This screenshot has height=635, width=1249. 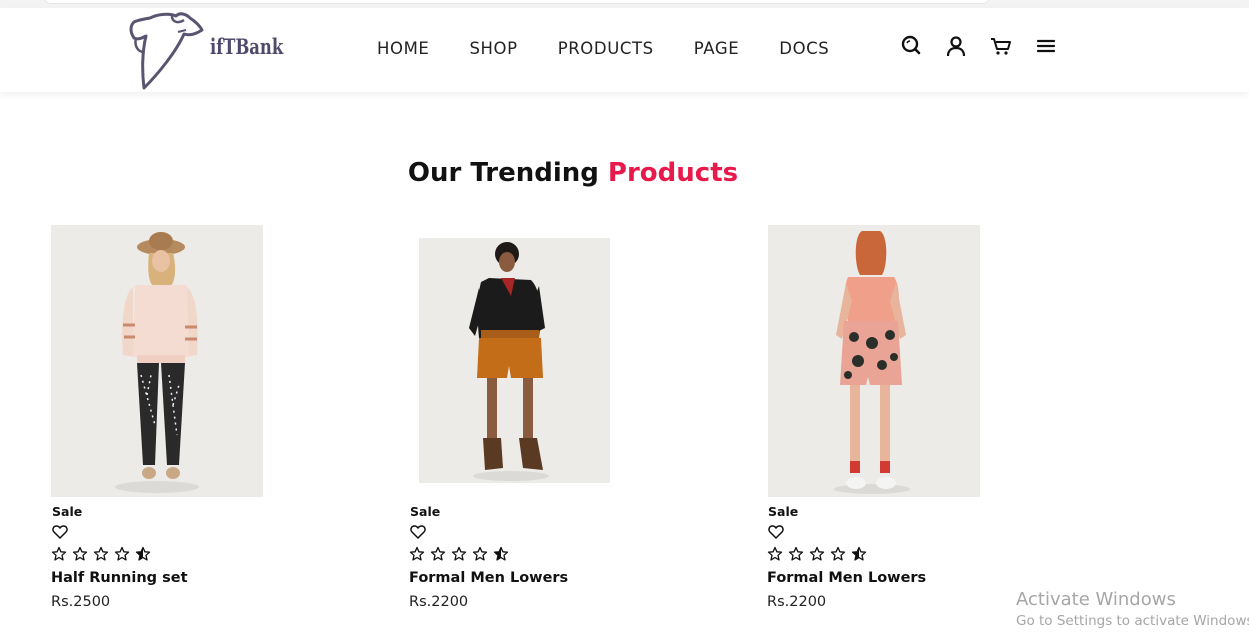 What do you see at coordinates (606, 48) in the screenshot?
I see `nav-item-products: PRODUCTS` at bounding box center [606, 48].